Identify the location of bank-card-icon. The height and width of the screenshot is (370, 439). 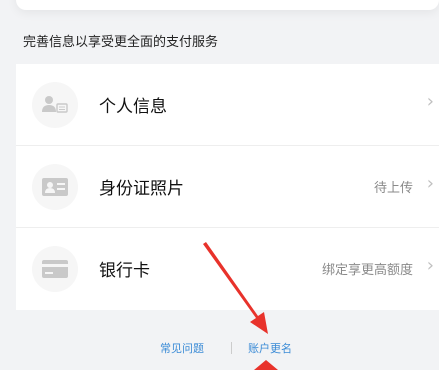
(55, 269).